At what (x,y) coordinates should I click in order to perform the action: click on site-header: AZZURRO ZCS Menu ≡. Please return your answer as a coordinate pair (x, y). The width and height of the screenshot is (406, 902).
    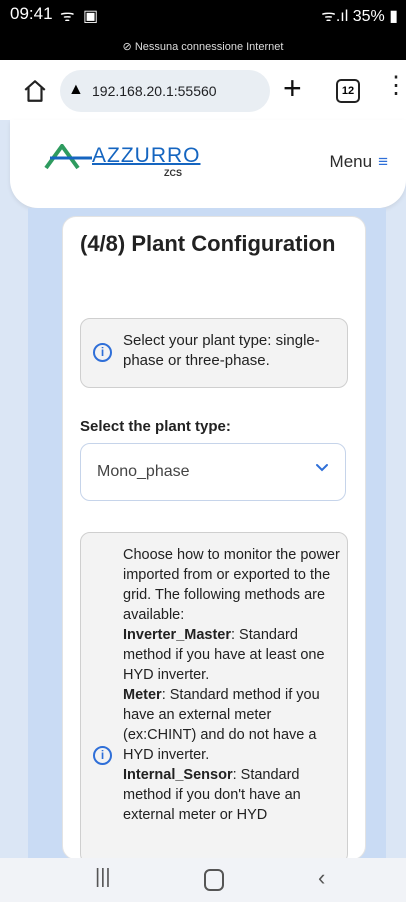
    Looking at the image, I should click on (208, 164).